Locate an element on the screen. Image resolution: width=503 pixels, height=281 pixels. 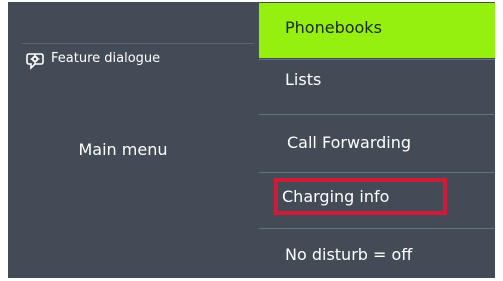
menu-item-label: Charging info is located at coordinates (336, 196).